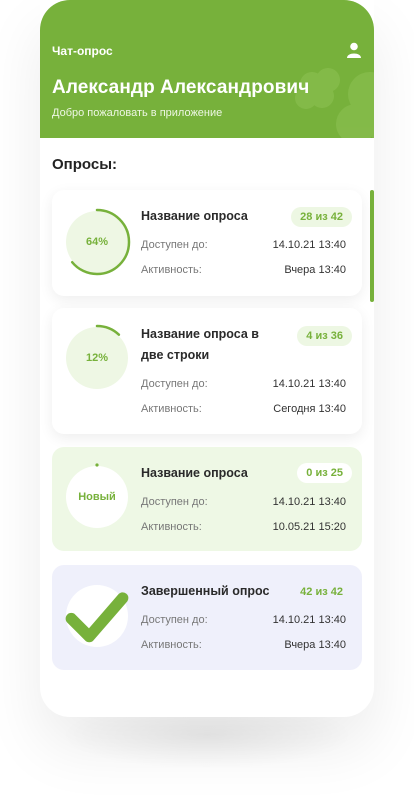 This screenshot has height=799, width=414. I want to click on answers-badge: 4 из 36, so click(324, 336).